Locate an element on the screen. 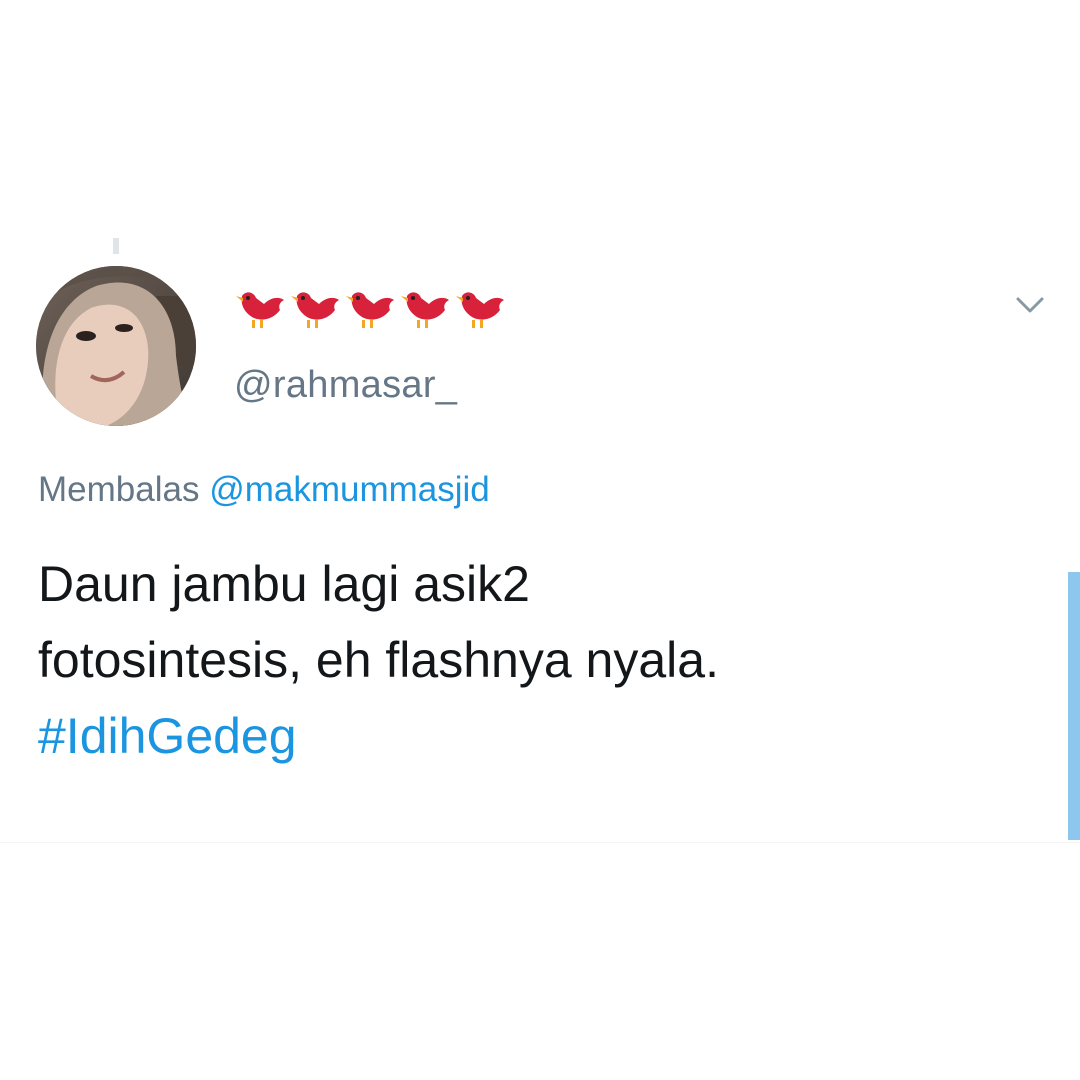 The height and width of the screenshot is (1080, 1080). chevron-down-icon is located at coordinates (1030, 305).